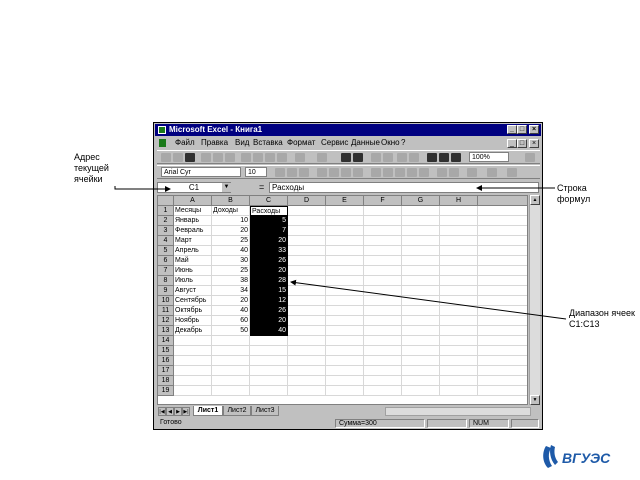  What do you see at coordinates (166, 381) in the screenshot?
I see `row-header: 18` at bounding box center [166, 381].